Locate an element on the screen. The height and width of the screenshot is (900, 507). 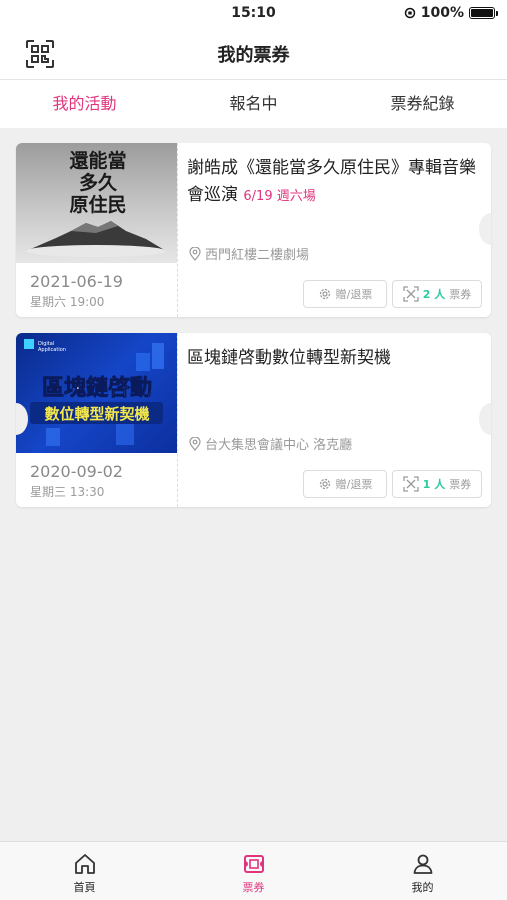
bottom-tab-tickets: 票券 is located at coordinates (253, 871).